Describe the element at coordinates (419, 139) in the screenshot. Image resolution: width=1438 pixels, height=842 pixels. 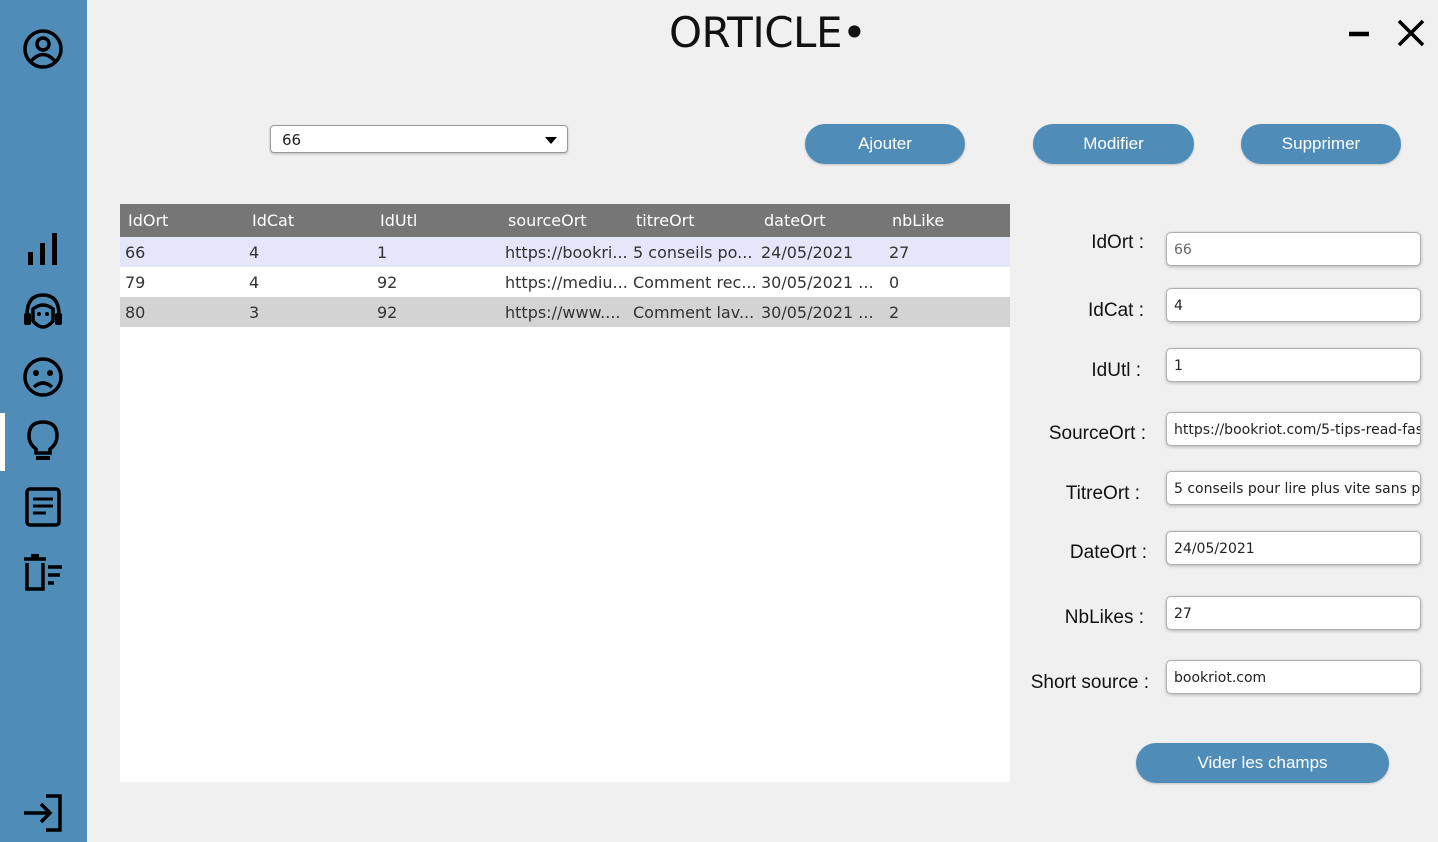
I see `article-id-select: 66` at that location.